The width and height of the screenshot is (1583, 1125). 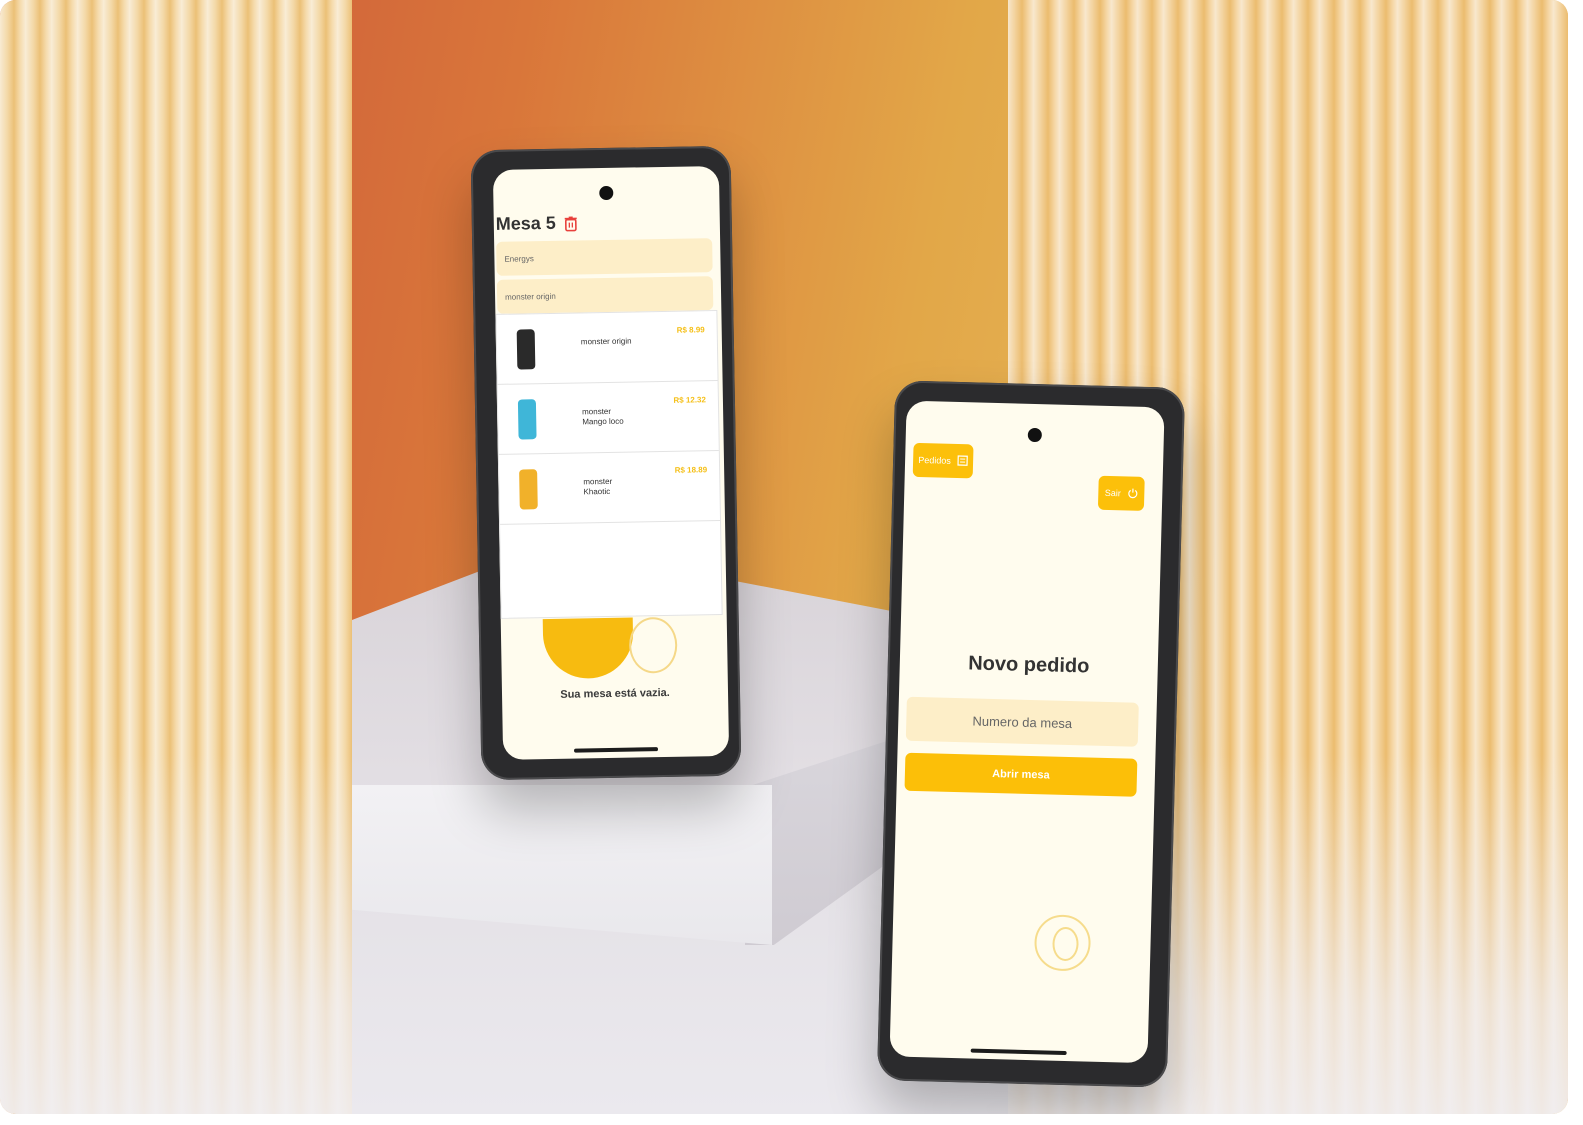 What do you see at coordinates (598, 486) in the screenshot?
I see `product-name: monster Khaotic` at bounding box center [598, 486].